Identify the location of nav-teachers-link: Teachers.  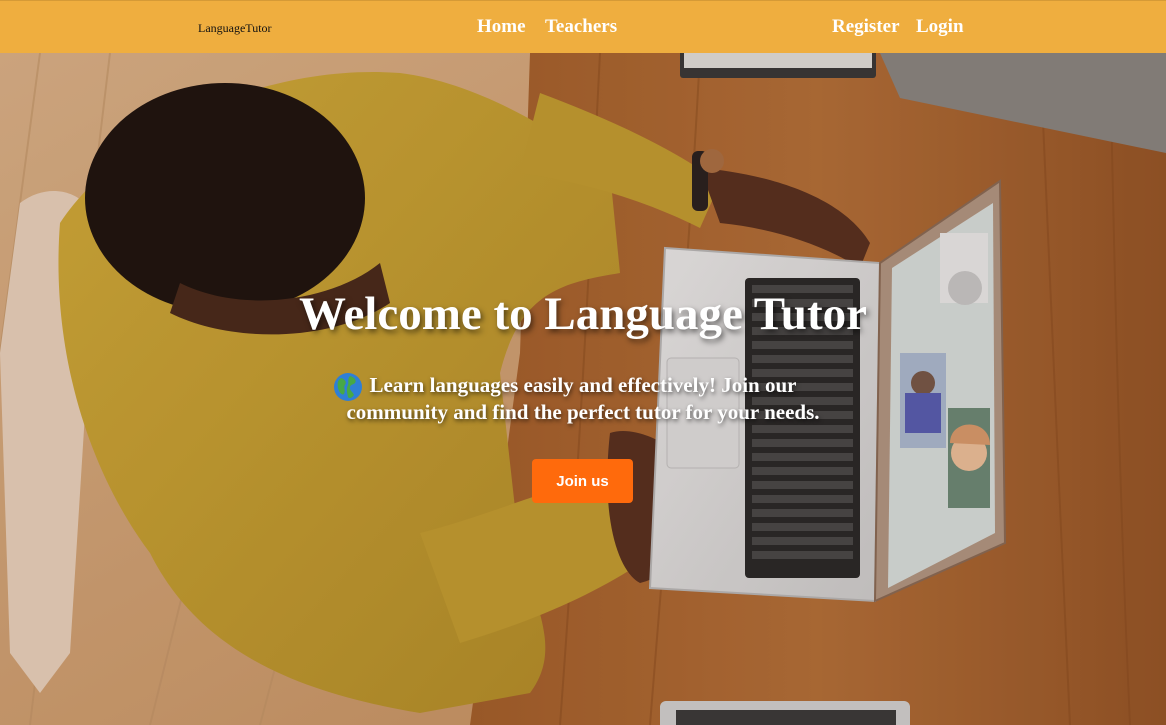
(581, 27).